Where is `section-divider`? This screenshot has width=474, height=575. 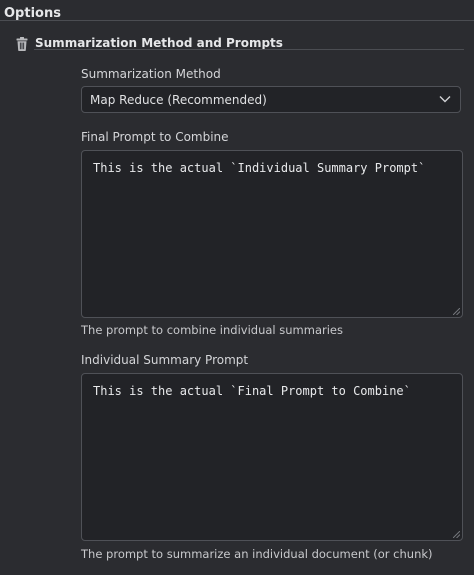 section-divider is located at coordinates (249, 49).